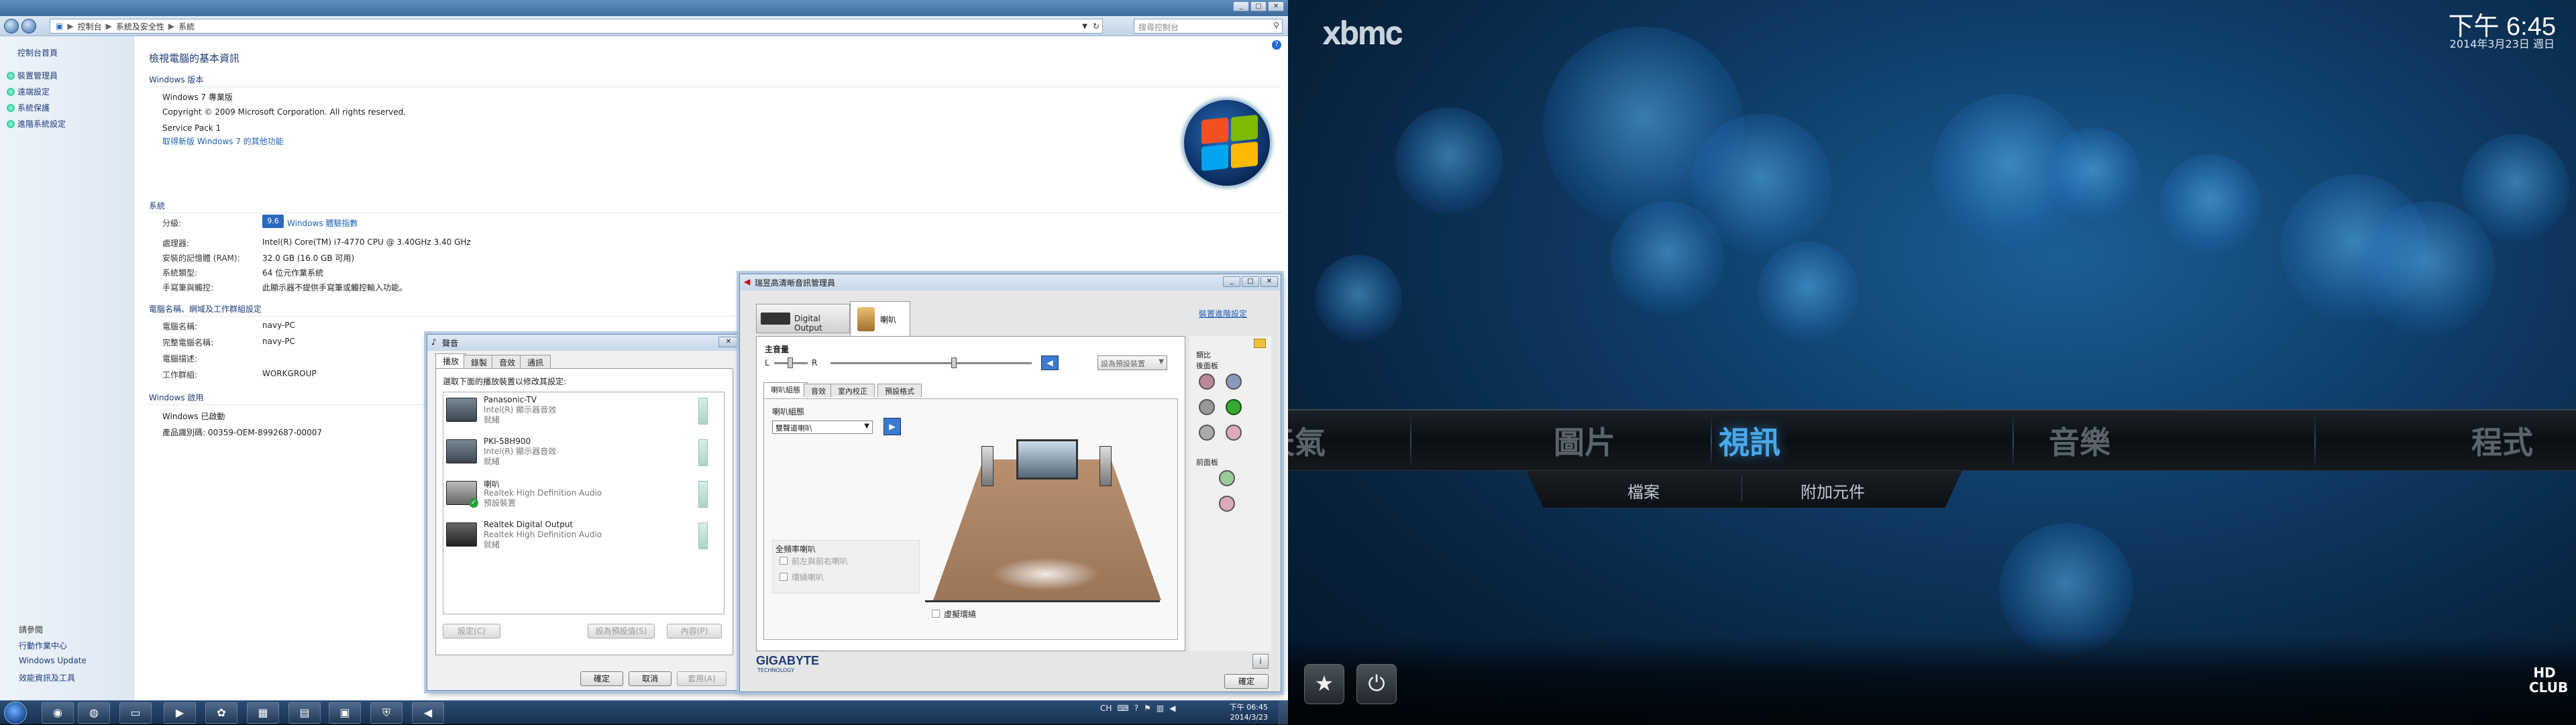  What do you see at coordinates (1238, 712) in the screenshot?
I see `clock: 下午 06:45 2014/3/23` at bounding box center [1238, 712].